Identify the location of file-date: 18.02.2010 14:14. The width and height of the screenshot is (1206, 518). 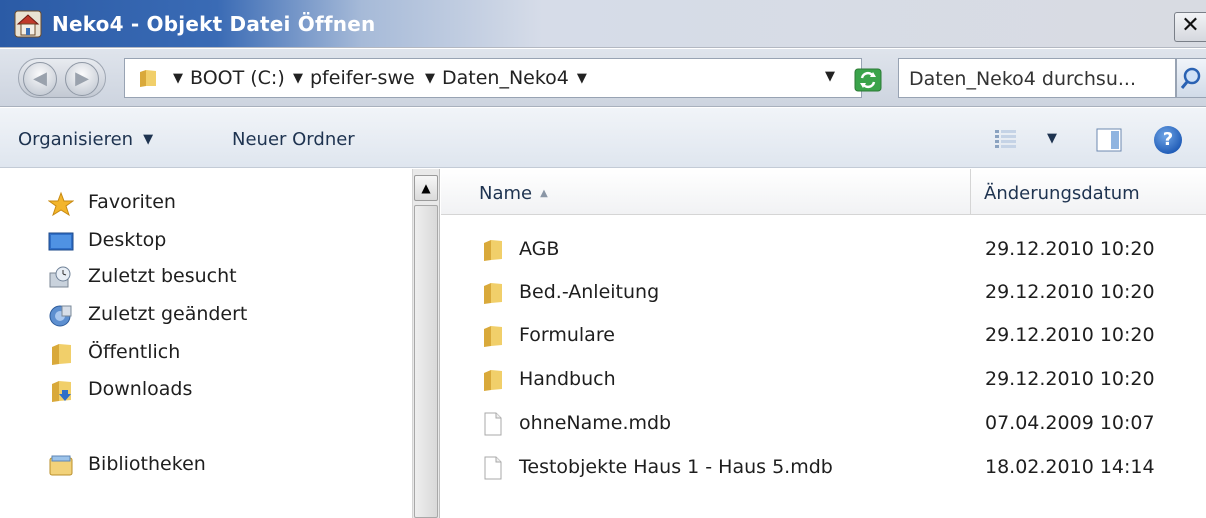
(1070, 467).